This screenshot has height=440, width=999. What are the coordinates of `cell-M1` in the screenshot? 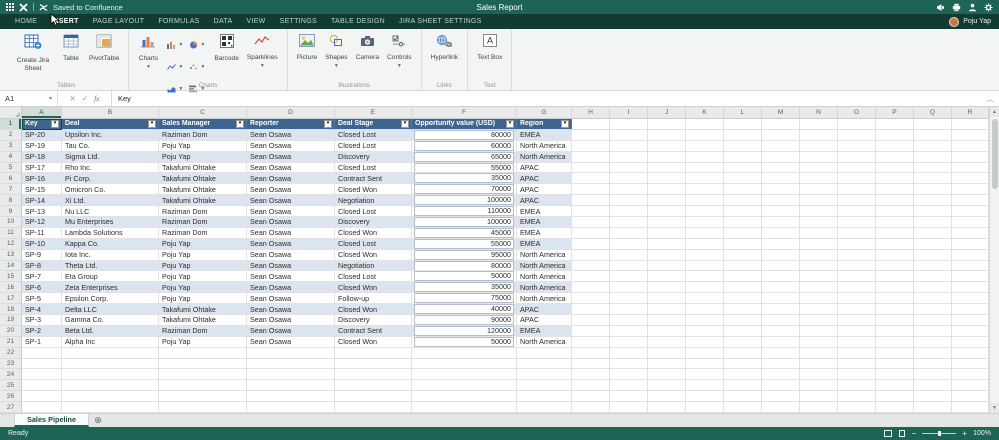 It's located at (781, 124).